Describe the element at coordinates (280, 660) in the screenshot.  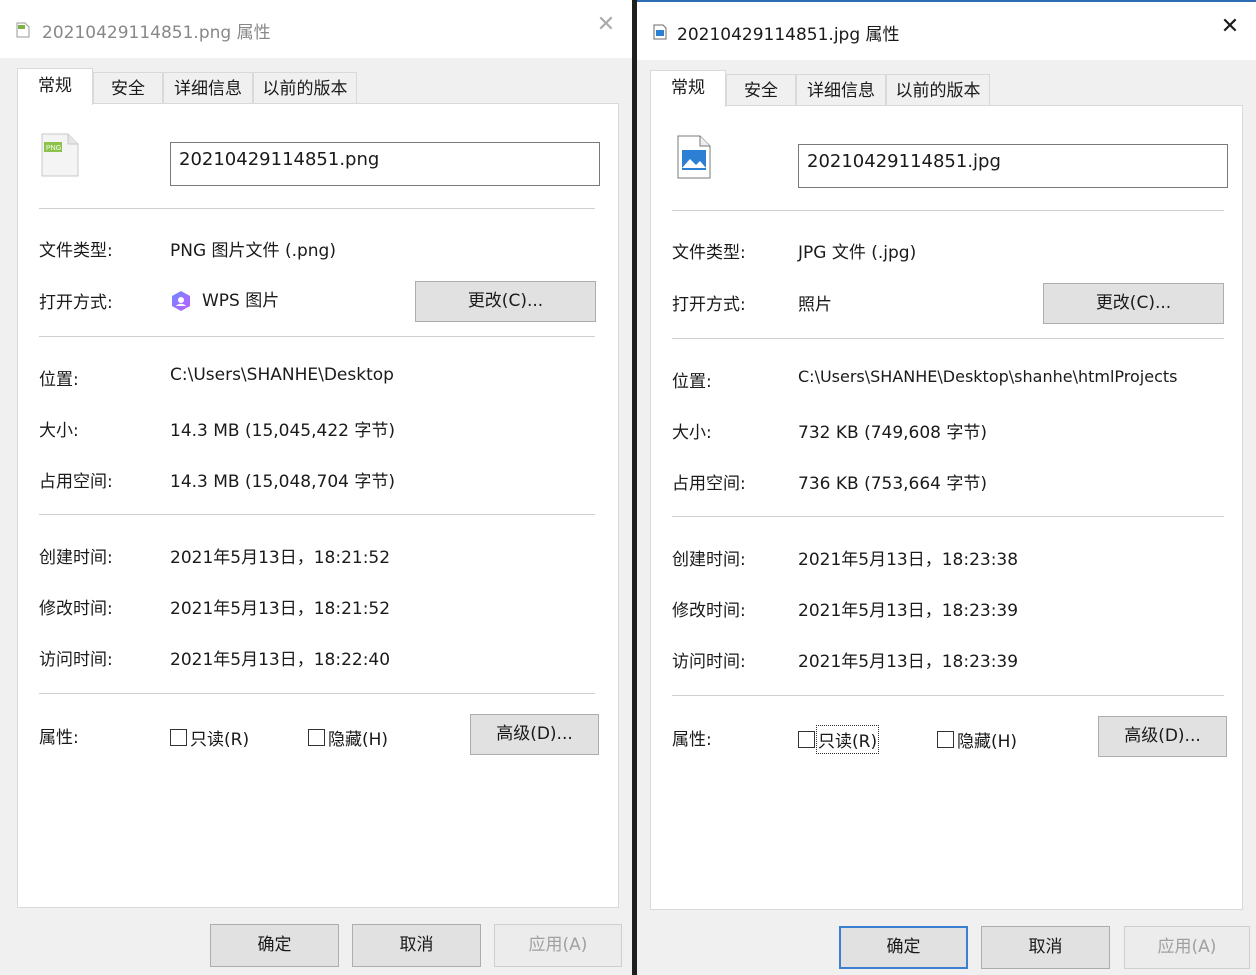
I see `accessed-value: 2021年5月13日，18:22:40` at that location.